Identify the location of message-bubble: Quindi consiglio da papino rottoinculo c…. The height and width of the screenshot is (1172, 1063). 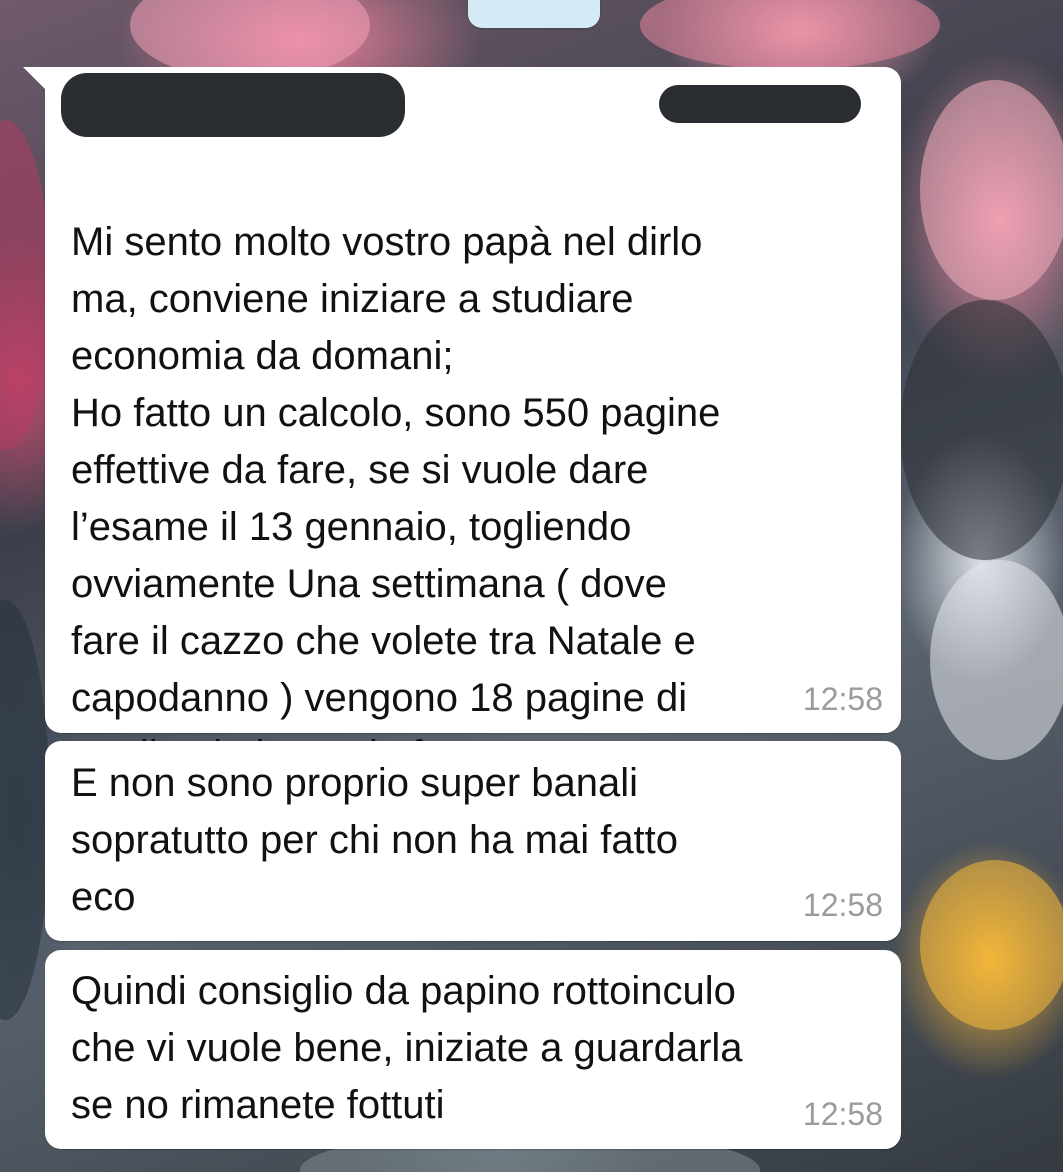
(473, 1049).